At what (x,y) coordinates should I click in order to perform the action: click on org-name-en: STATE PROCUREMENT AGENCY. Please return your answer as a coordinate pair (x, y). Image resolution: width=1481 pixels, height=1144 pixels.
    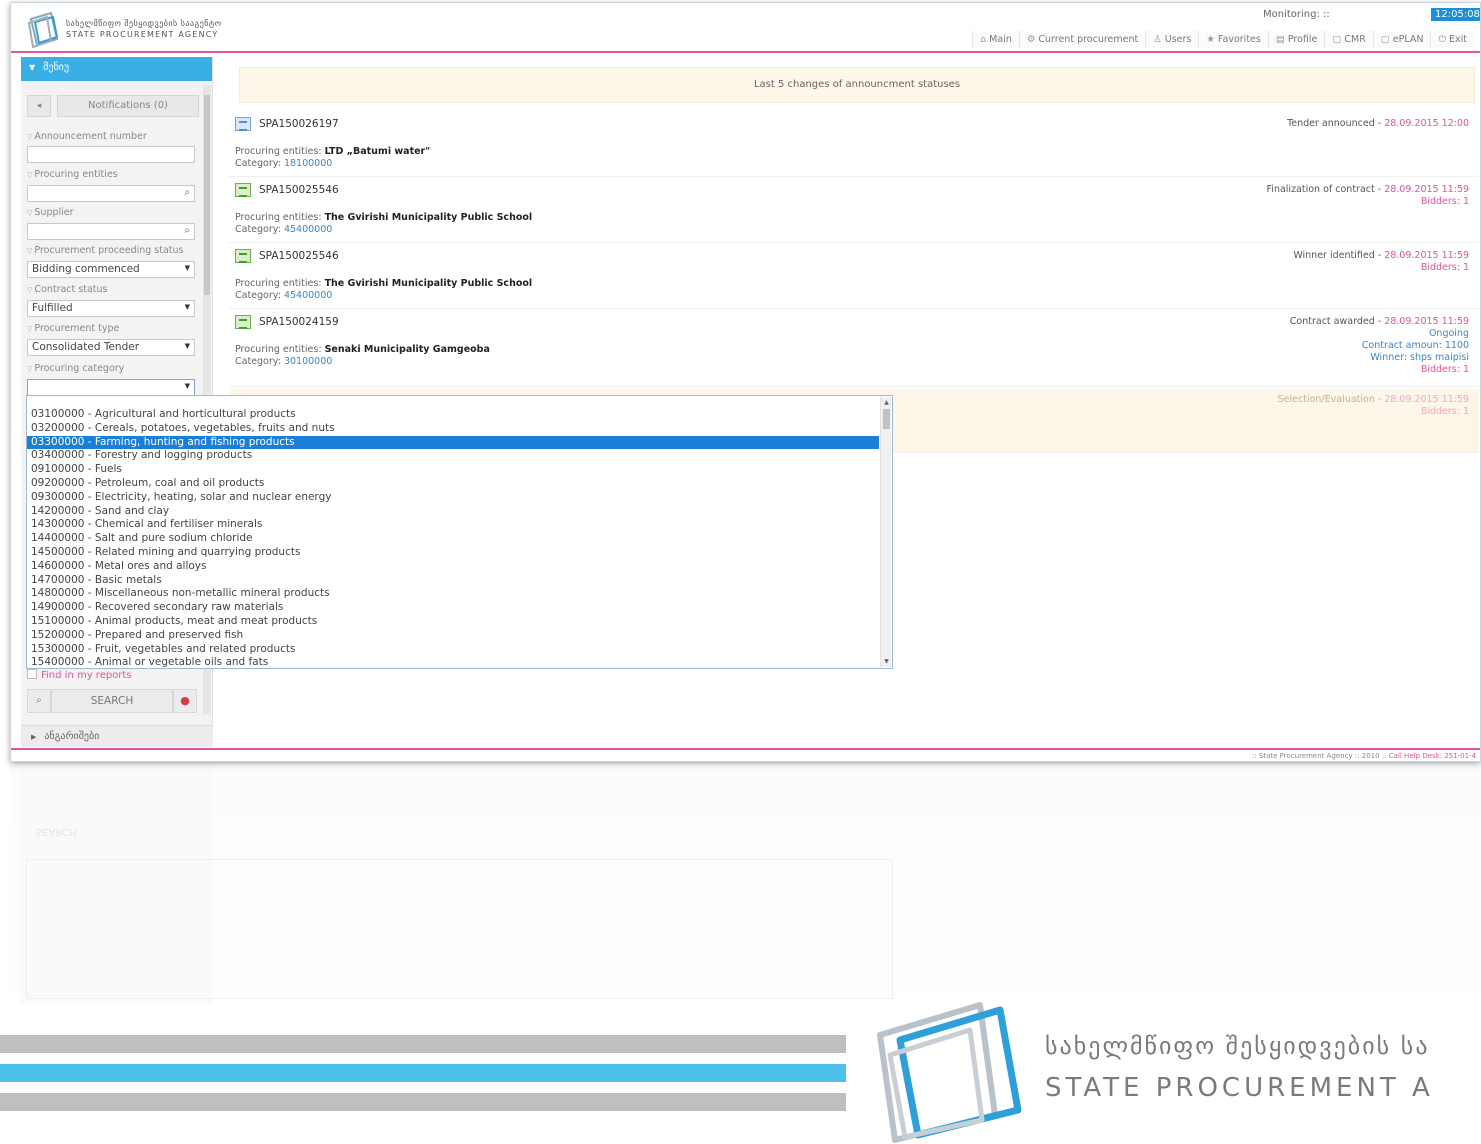
    Looking at the image, I should click on (142, 34).